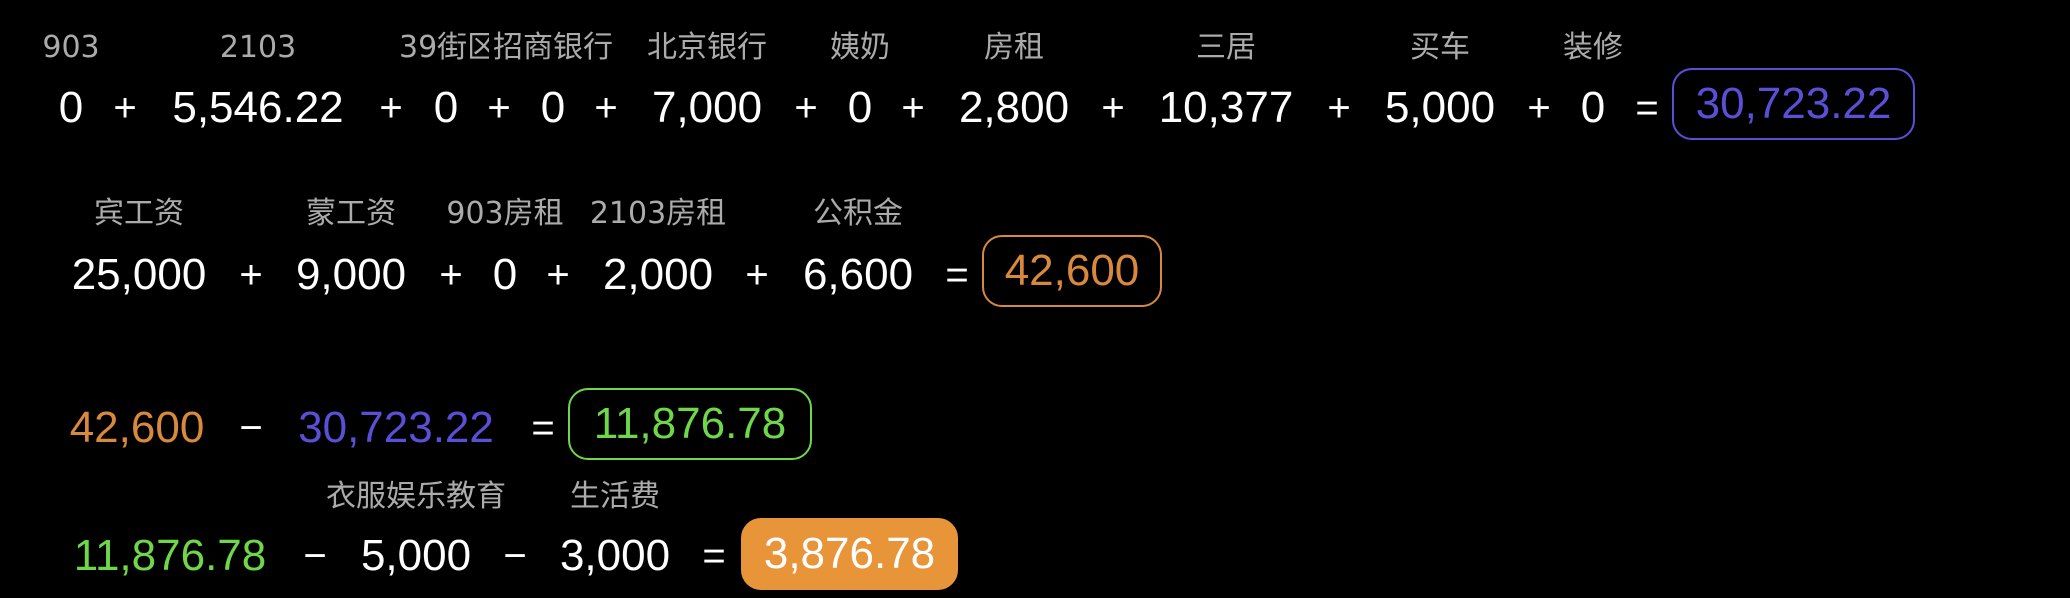  What do you see at coordinates (1226, 107) in the screenshot?
I see `expense-value: 10,377` at bounding box center [1226, 107].